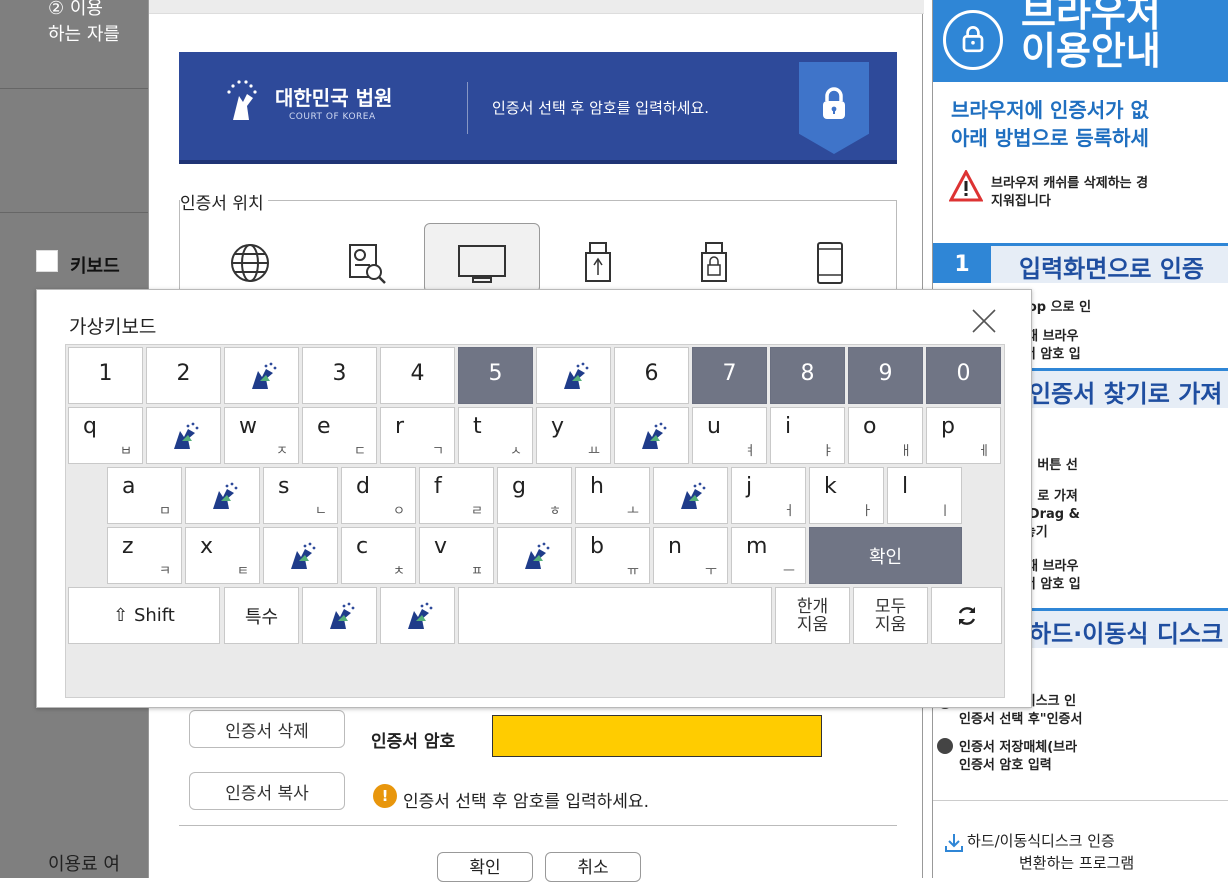 The height and width of the screenshot is (882, 1228). Describe the element at coordinates (534, 495) in the screenshot. I see `key-g: gㅎ` at that location.